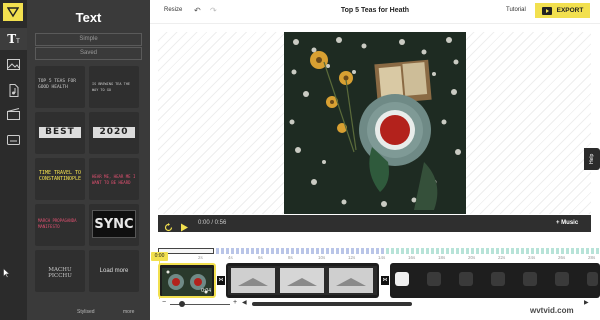  I want to click on tile-text: MARCH PROPAGANDA MANIFESTO, so click(57, 223).